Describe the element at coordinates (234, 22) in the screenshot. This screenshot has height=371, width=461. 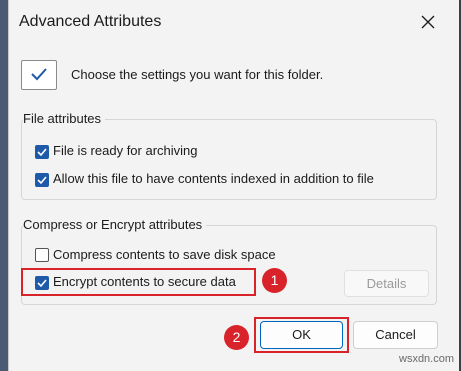
I see `title-bar: Advanced Attributes` at that location.